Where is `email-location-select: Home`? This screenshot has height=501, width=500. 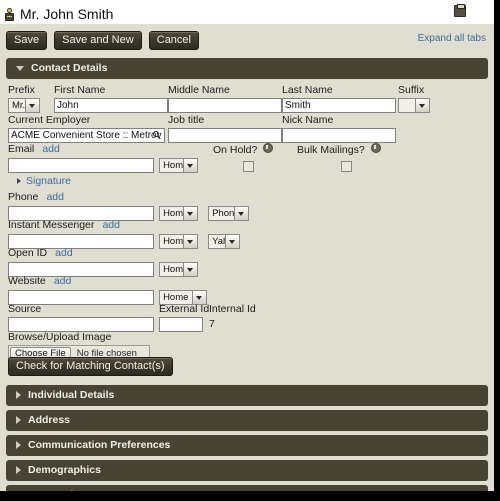 email-location-select: Home is located at coordinates (179, 165).